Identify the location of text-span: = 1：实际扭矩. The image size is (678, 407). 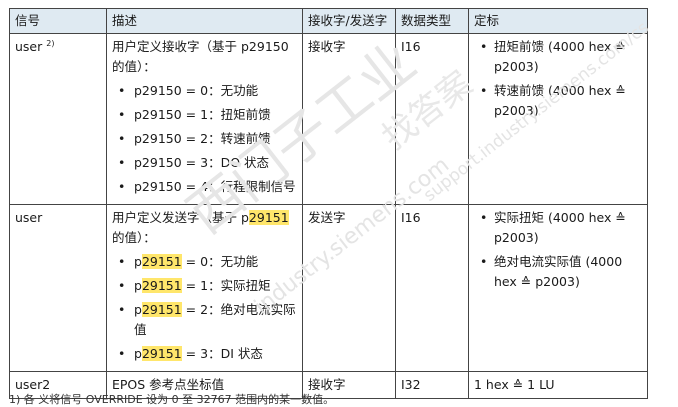
(226, 285).